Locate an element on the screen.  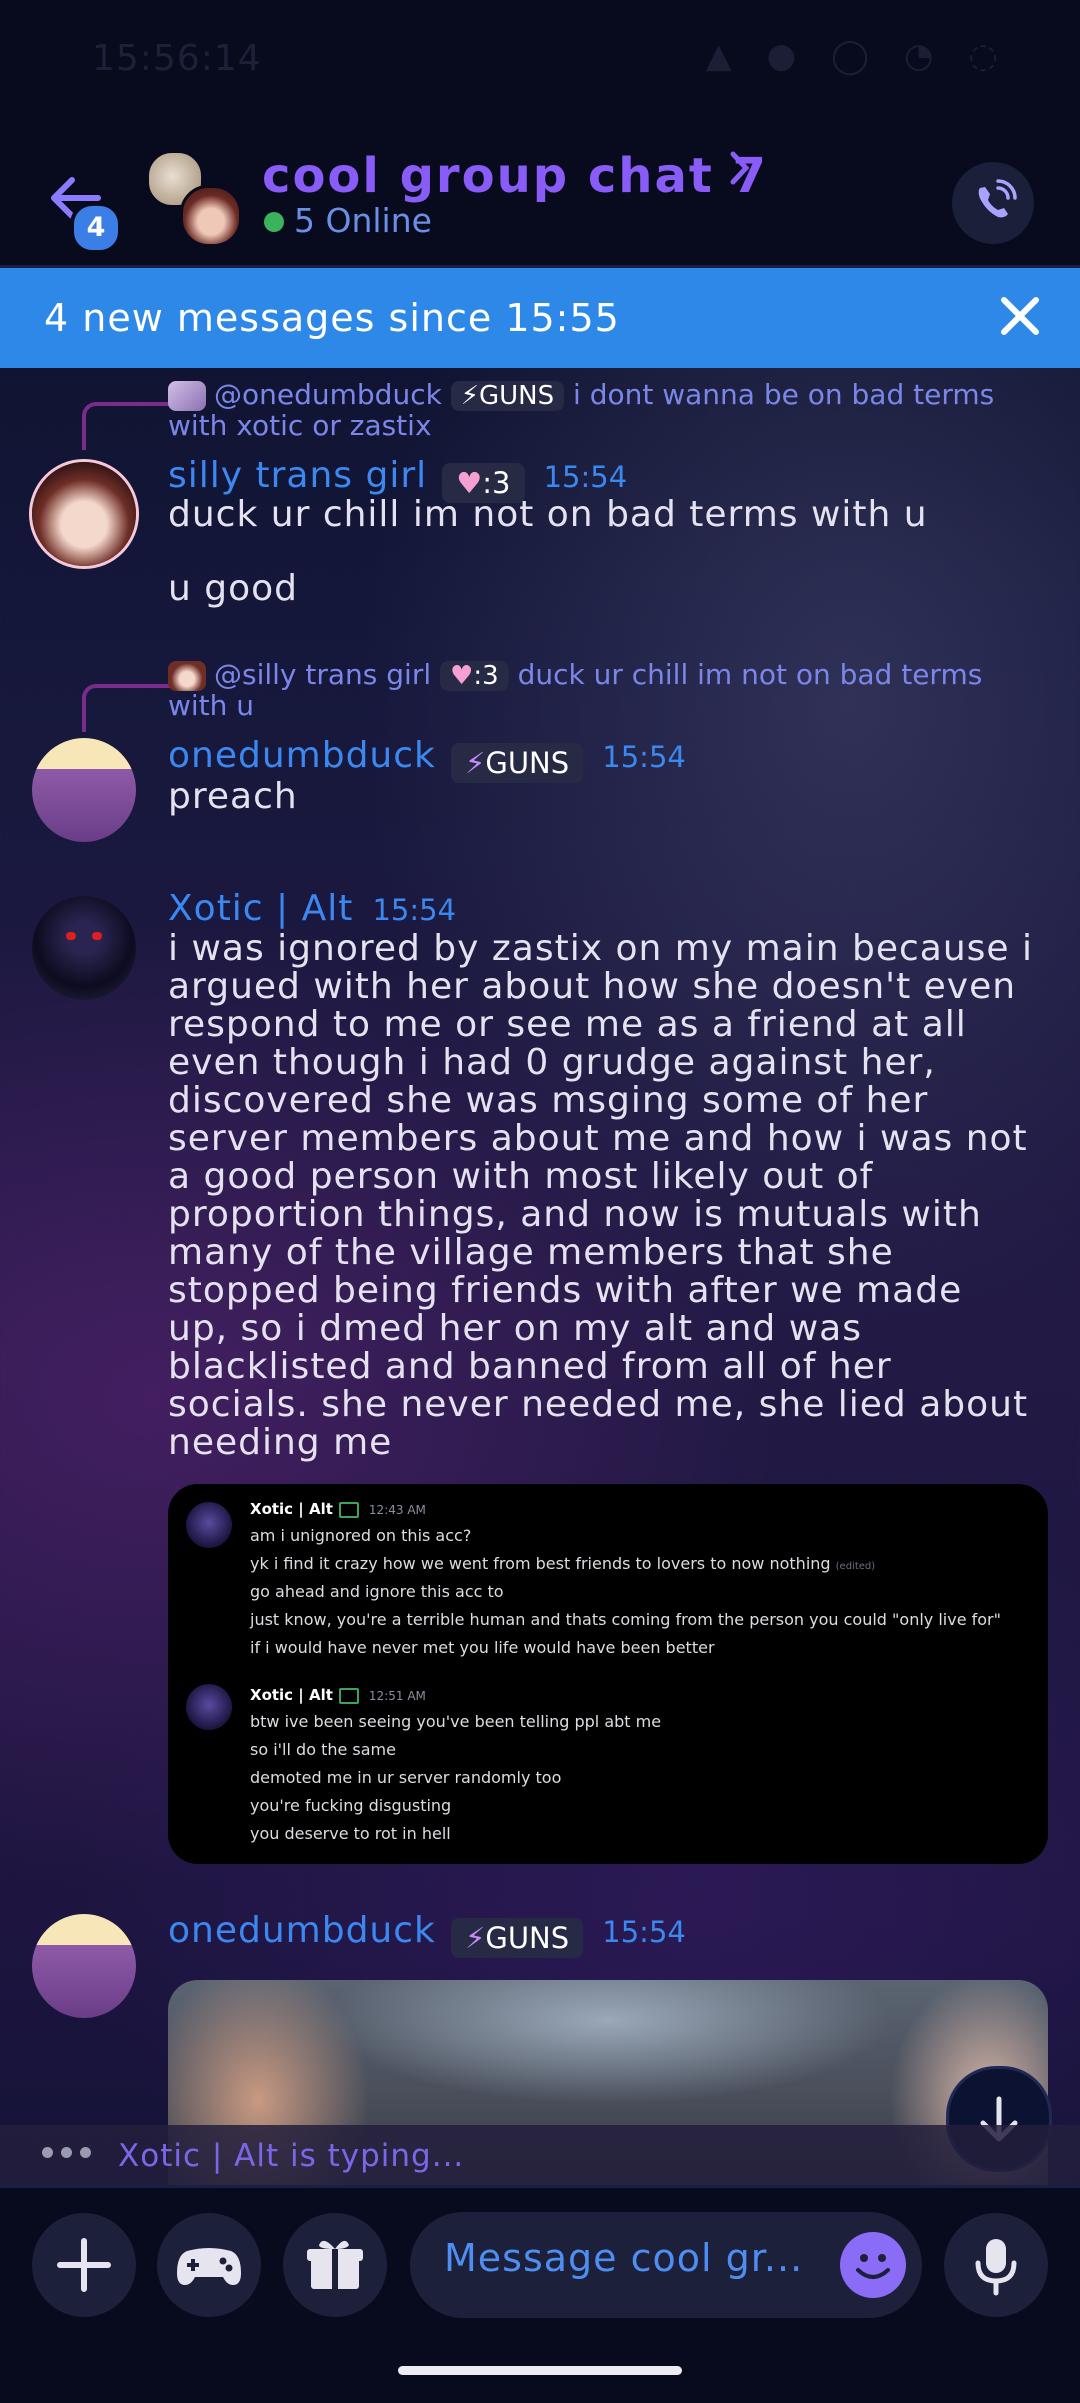
chevron-right-icon is located at coordinates (740, 173).